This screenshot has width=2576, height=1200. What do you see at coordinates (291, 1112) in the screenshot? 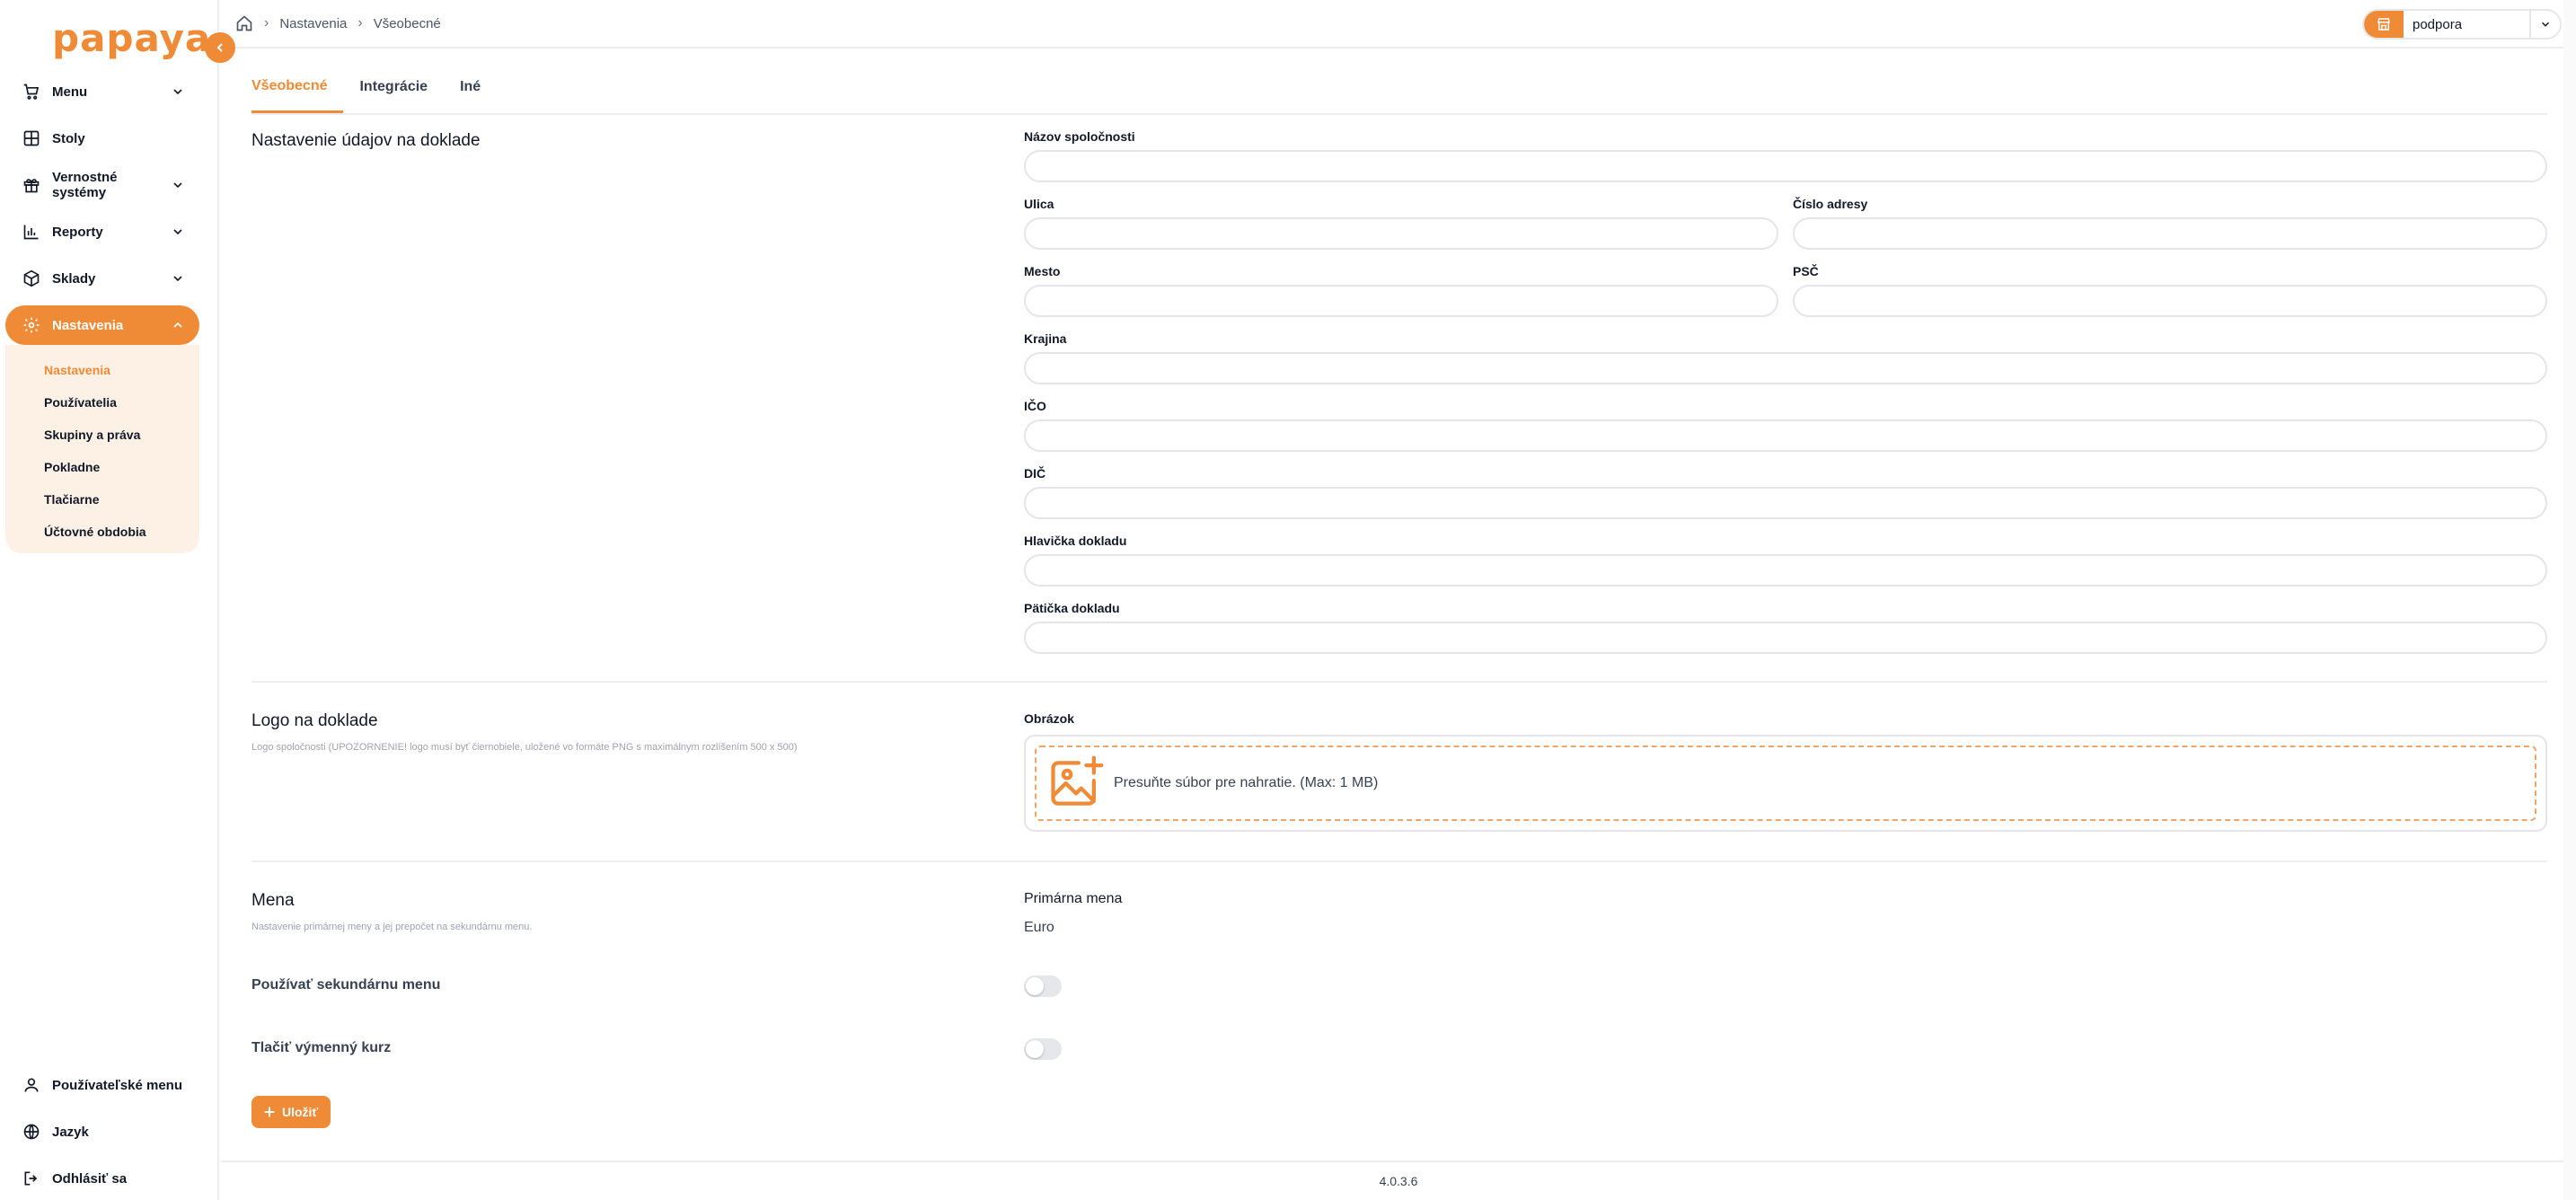
I see `save-button: Uložiť` at bounding box center [291, 1112].